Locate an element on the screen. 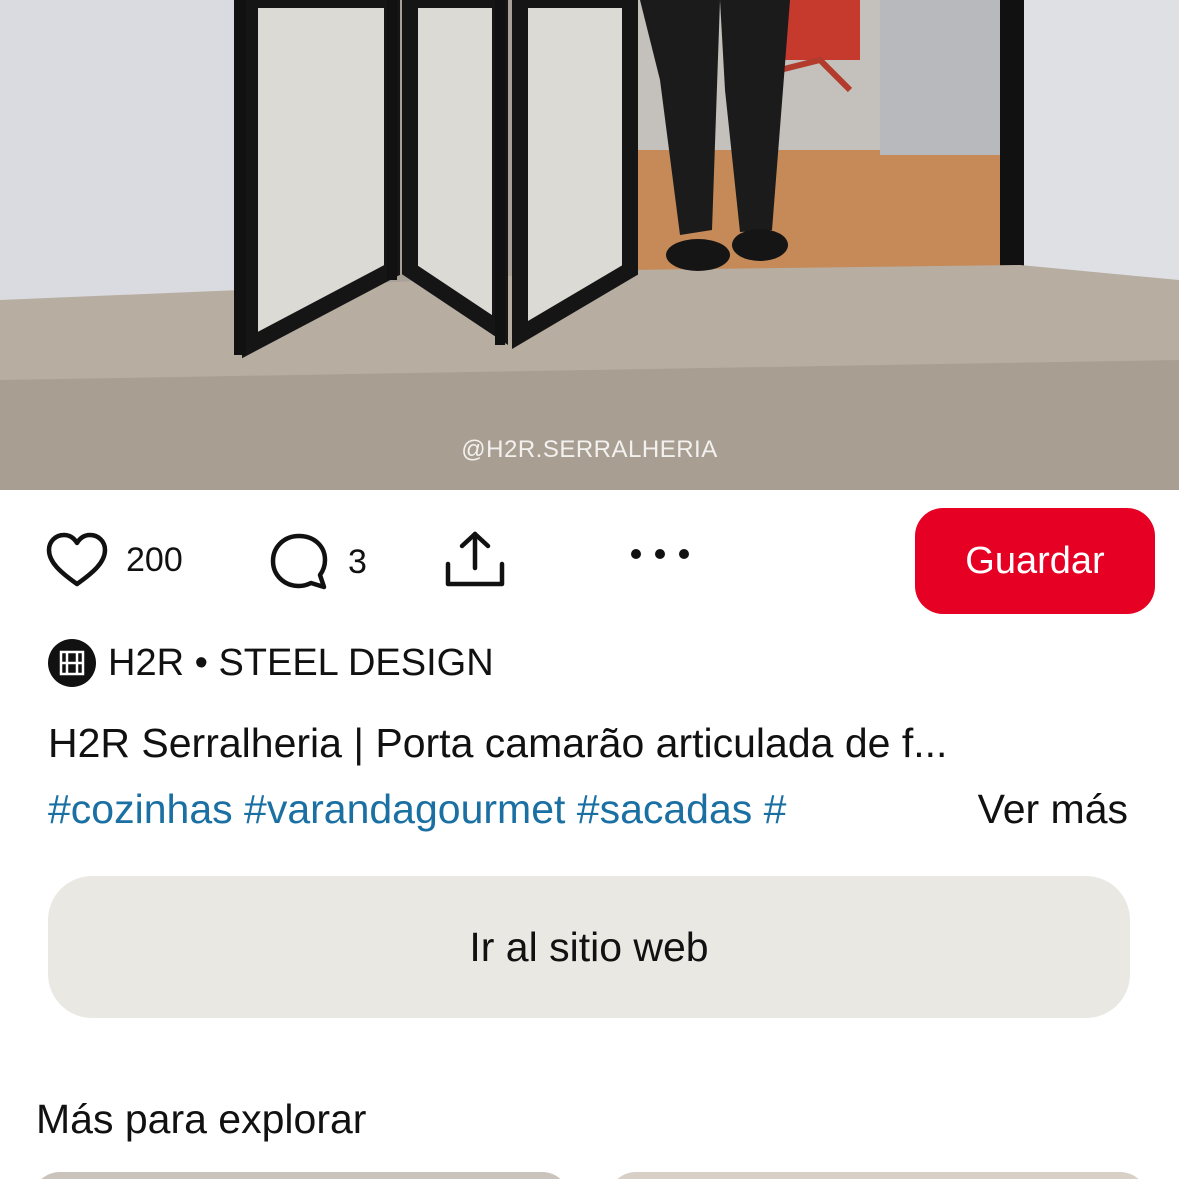 This screenshot has height=1179, width=1179. comment-button: 3 is located at coordinates (317, 562).